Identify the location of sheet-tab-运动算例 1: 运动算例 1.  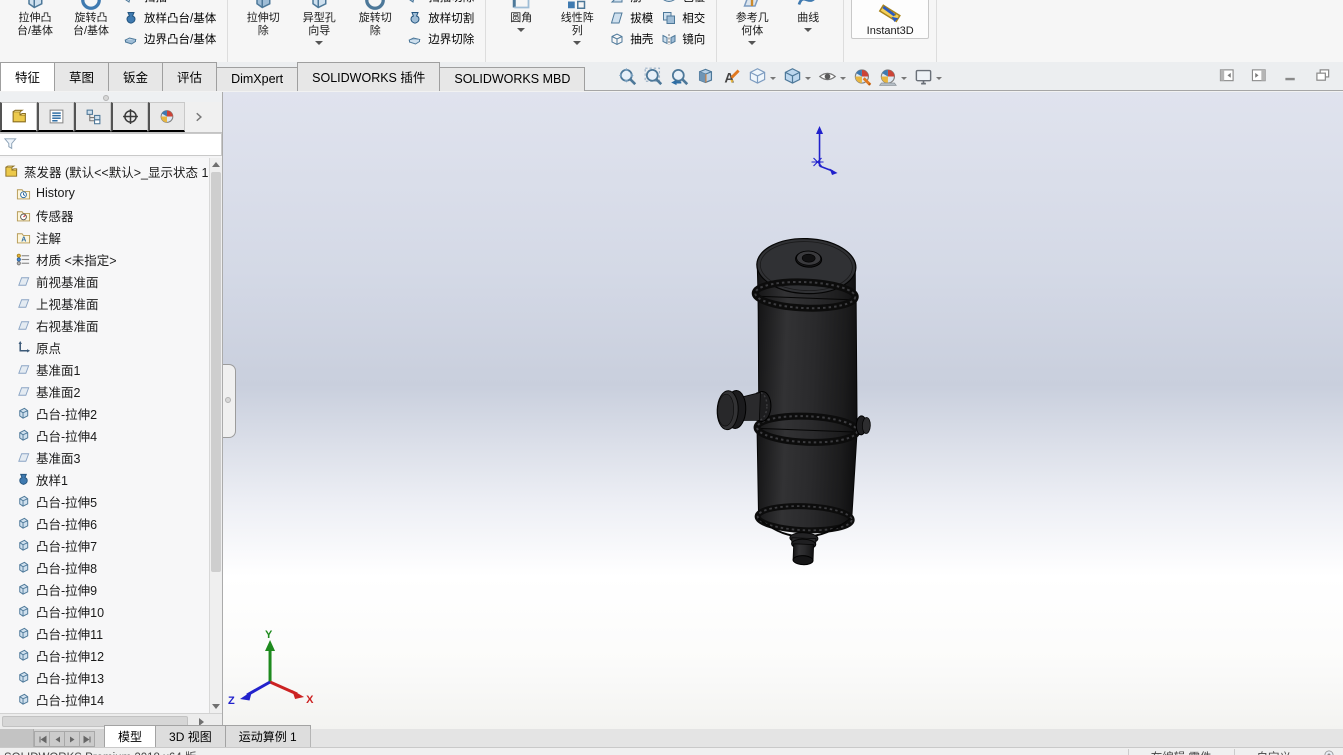
(267, 736).